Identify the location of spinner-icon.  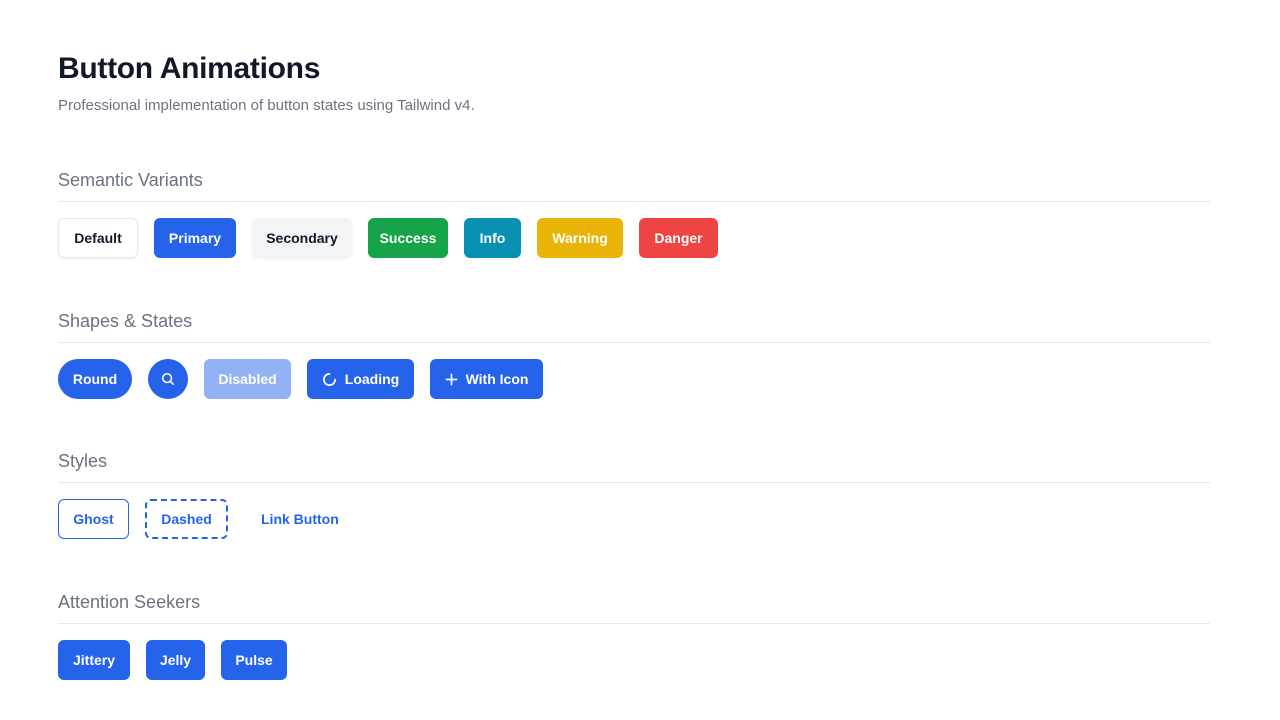
(329, 379).